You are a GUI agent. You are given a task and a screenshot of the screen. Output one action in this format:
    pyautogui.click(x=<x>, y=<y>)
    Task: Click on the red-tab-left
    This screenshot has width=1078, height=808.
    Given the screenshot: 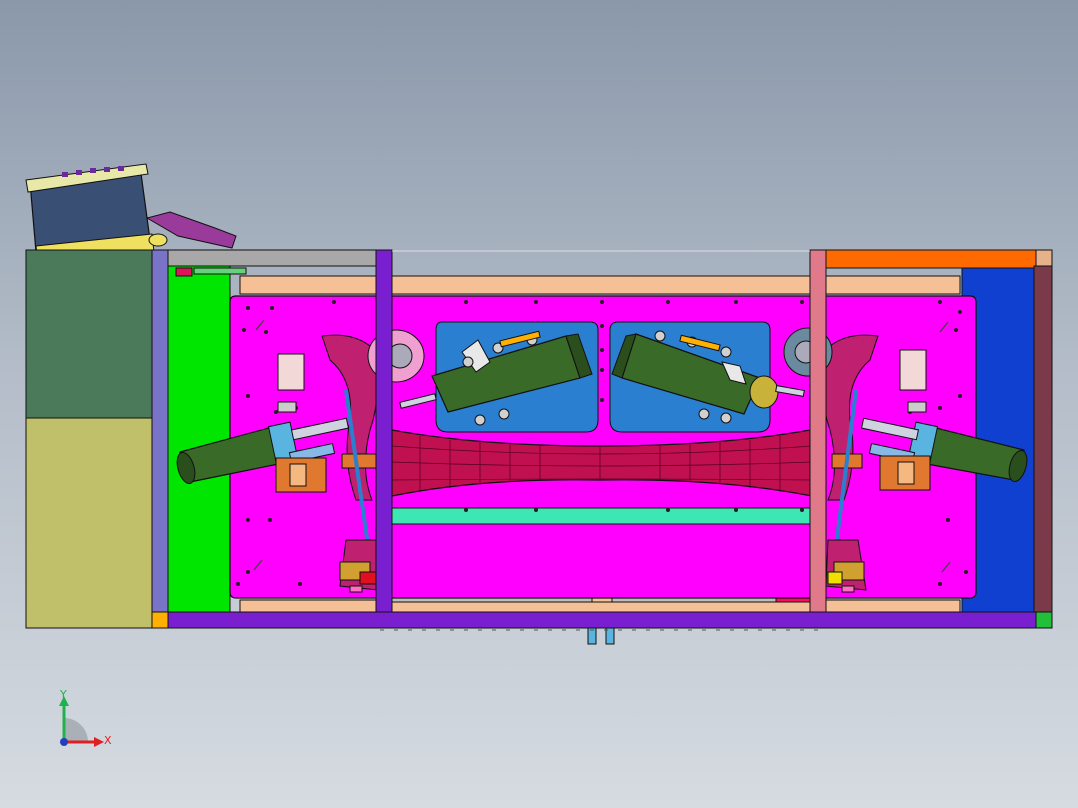 What is the action you would take?
    pyautogui.click(x=184, y=272)
    